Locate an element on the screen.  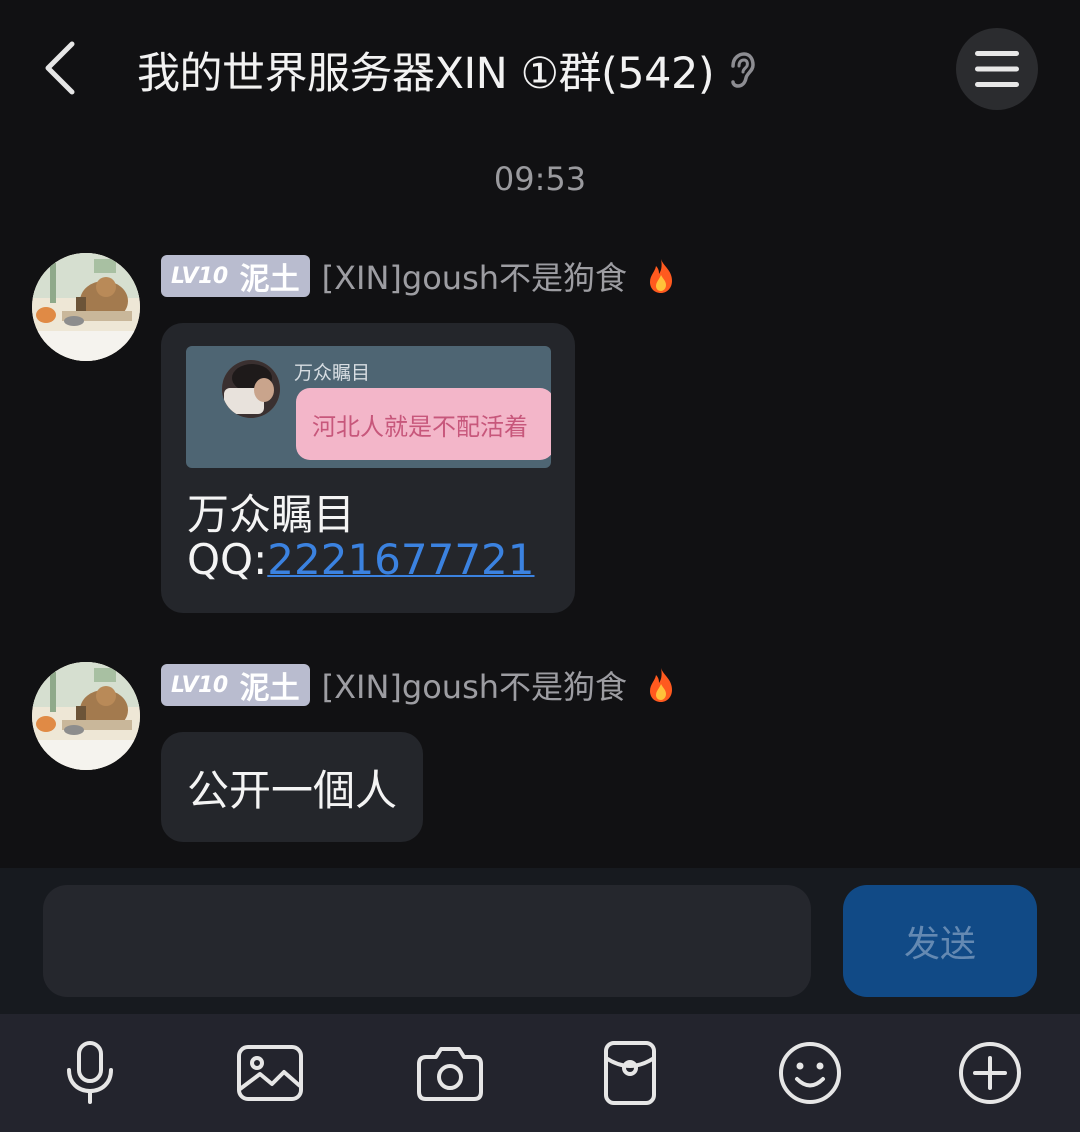
emoji-button is located at coordinates (810, 1073).